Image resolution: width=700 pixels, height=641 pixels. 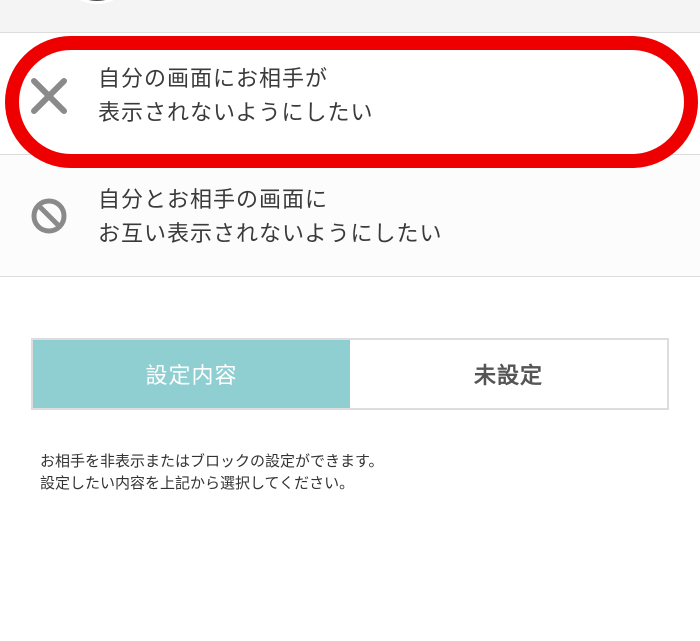 What do you see at coordinates (49, 96) in the screenshot?
I see `close-icon` at bounding box center [49, 96].